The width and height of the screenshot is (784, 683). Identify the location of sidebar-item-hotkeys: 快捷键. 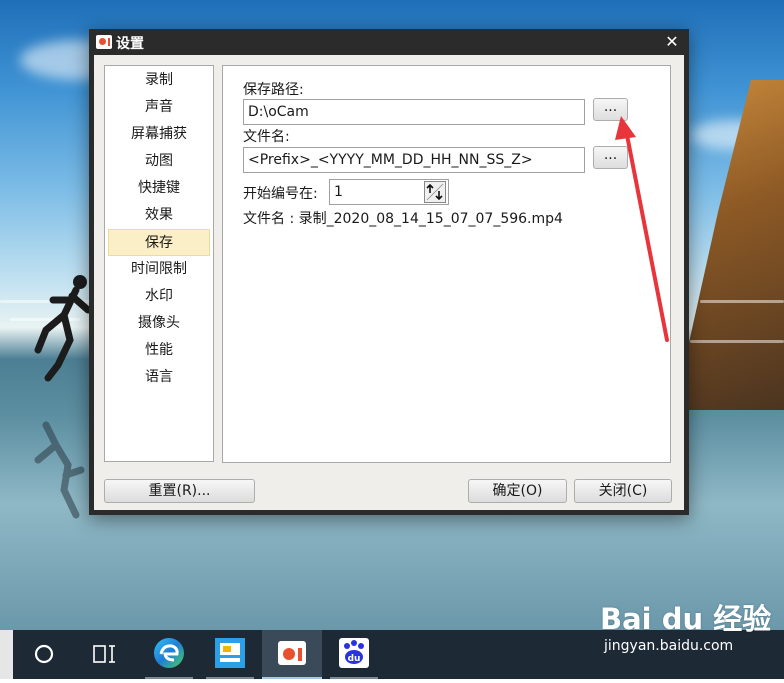
(159, 188).